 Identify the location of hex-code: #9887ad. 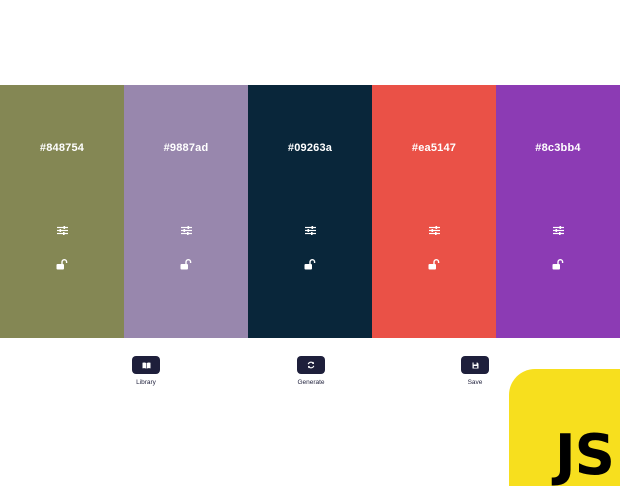
(186, 148).